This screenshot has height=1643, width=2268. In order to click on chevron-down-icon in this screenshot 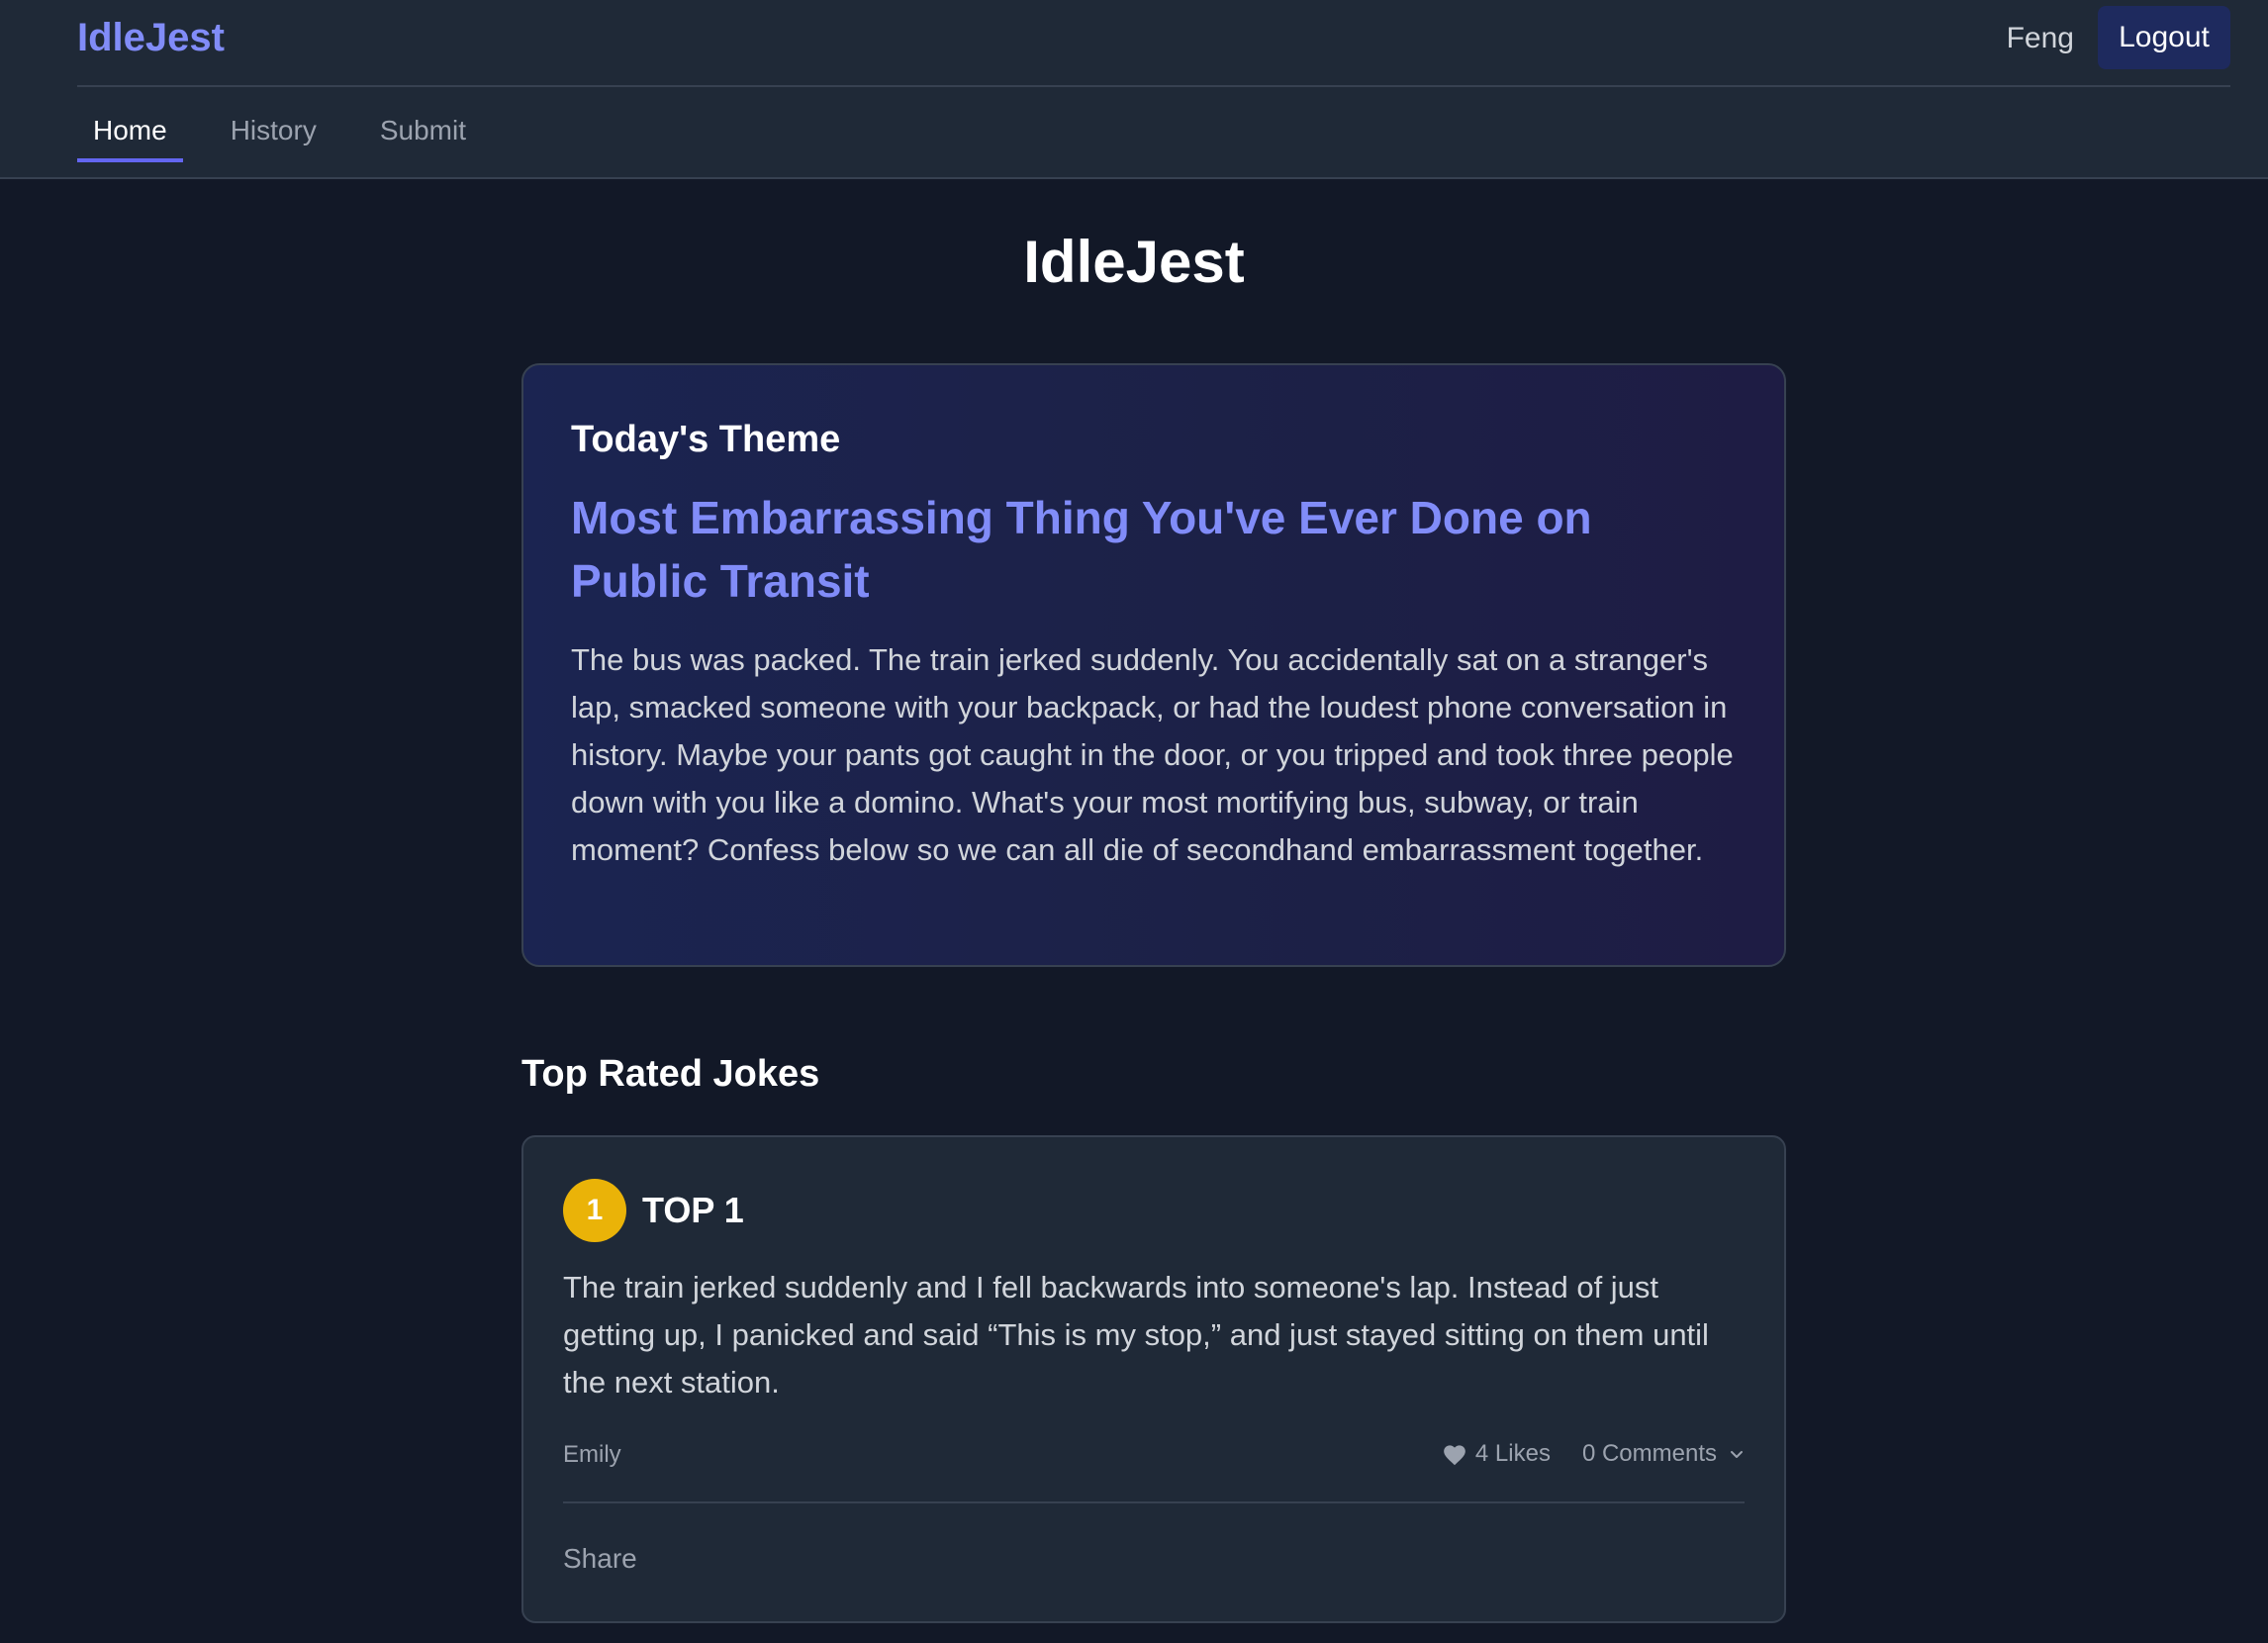, I will do `click(1737, 1454)`.